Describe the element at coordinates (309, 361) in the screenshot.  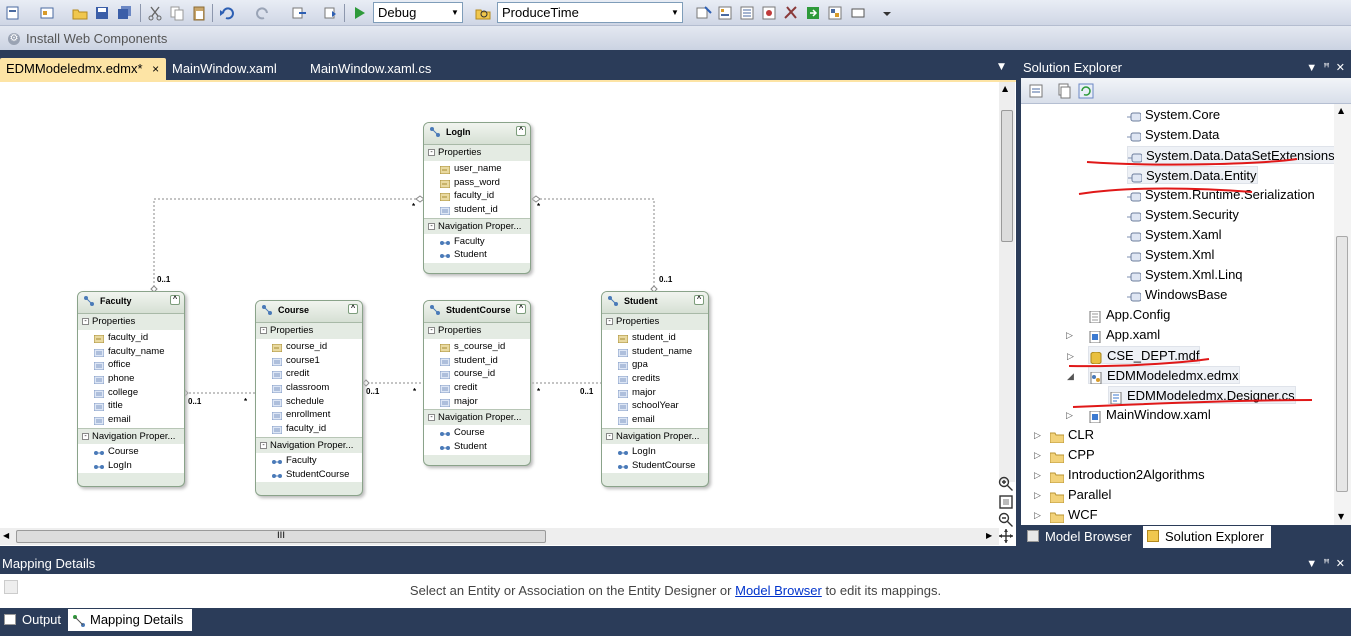
I see `entity-property: course1` at that location.